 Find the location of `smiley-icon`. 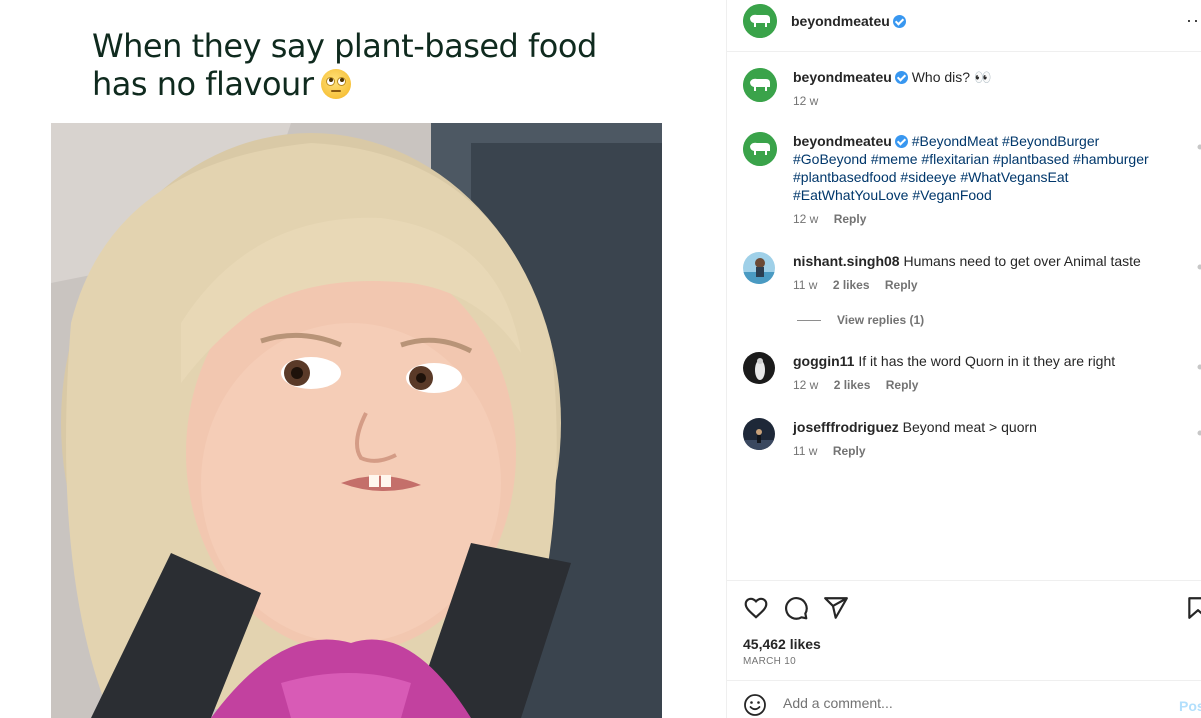

smiley-icon is located at coordinates (755, 705).